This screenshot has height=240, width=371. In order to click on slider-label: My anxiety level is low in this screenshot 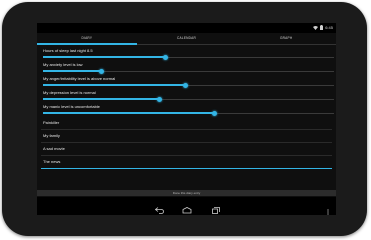, I will do `click(63, 64)`.